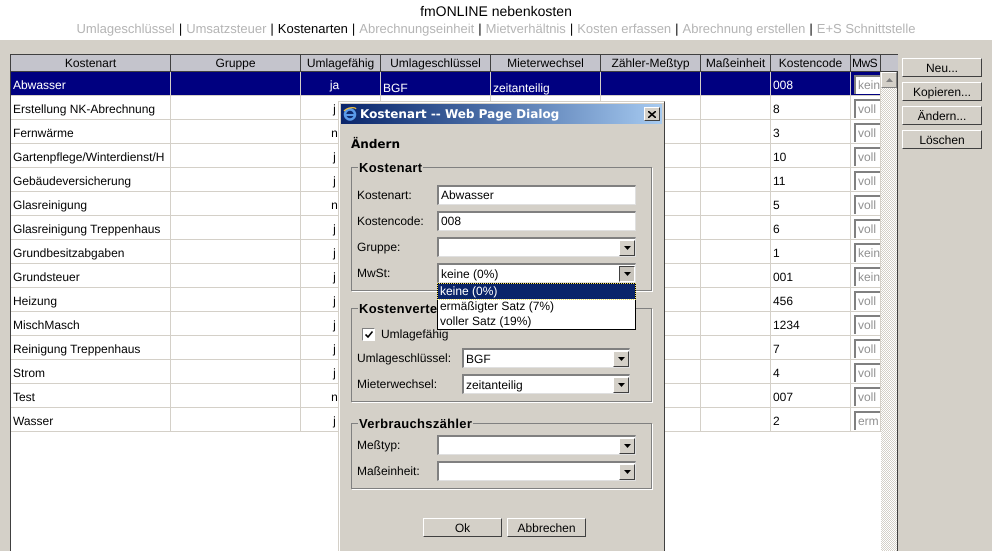  I want to click on check-icon, so click(368, 334).